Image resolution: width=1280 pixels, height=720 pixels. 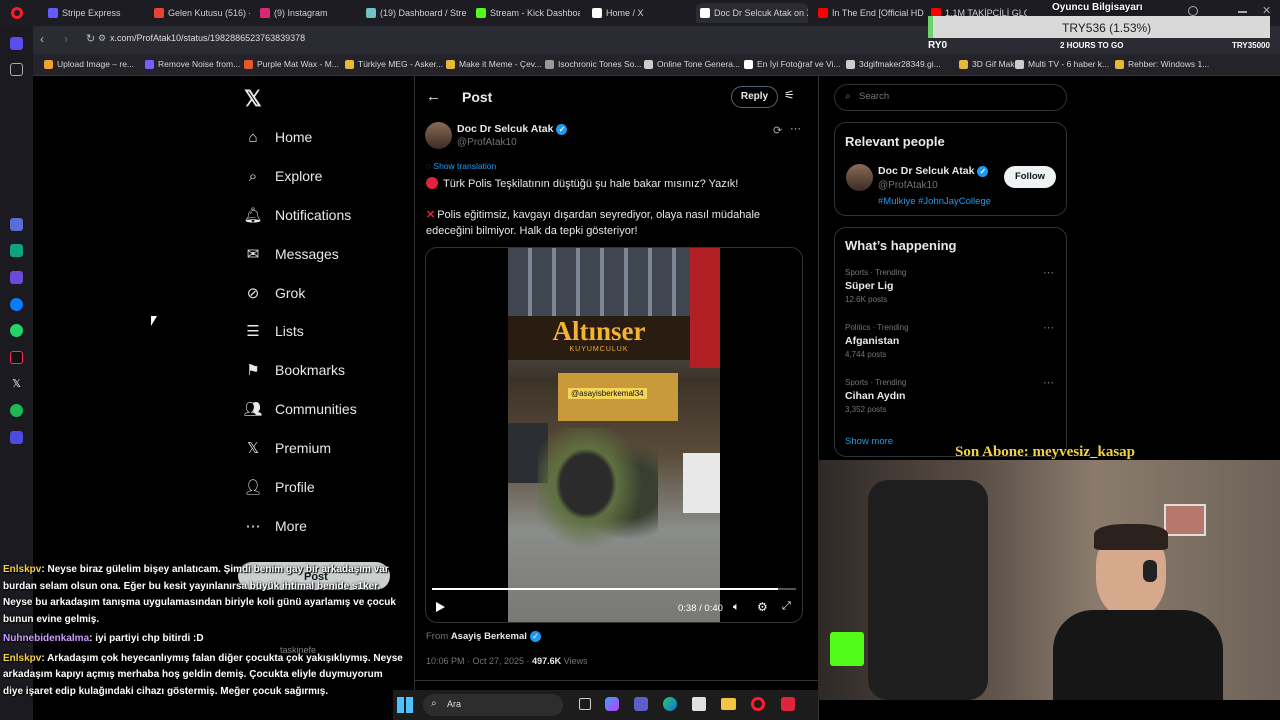 I want to click on nav-messages: ✉ Messages, so click(x=291, y=254).